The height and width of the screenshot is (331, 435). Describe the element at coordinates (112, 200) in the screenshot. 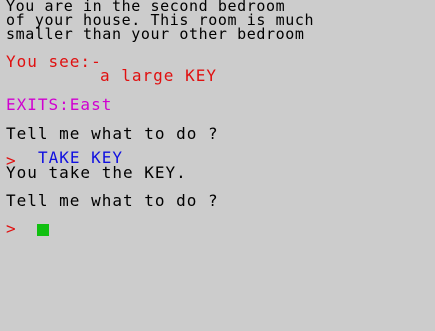

I see `prompt-question-2: Tell me what to do ?` at that location.